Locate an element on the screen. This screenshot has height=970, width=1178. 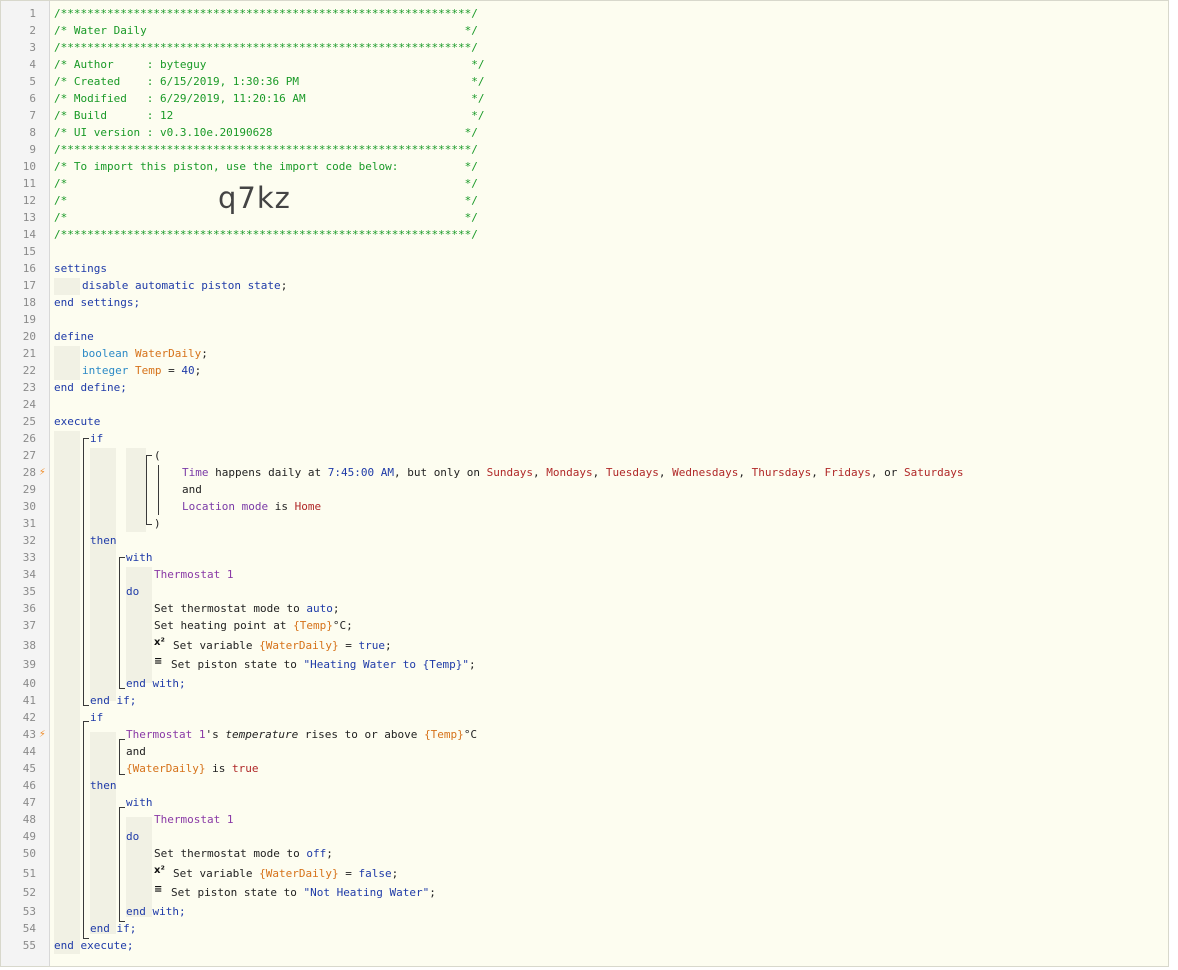
code-line: 17 disable automatic piston state; is located at coordinates (584, 285).